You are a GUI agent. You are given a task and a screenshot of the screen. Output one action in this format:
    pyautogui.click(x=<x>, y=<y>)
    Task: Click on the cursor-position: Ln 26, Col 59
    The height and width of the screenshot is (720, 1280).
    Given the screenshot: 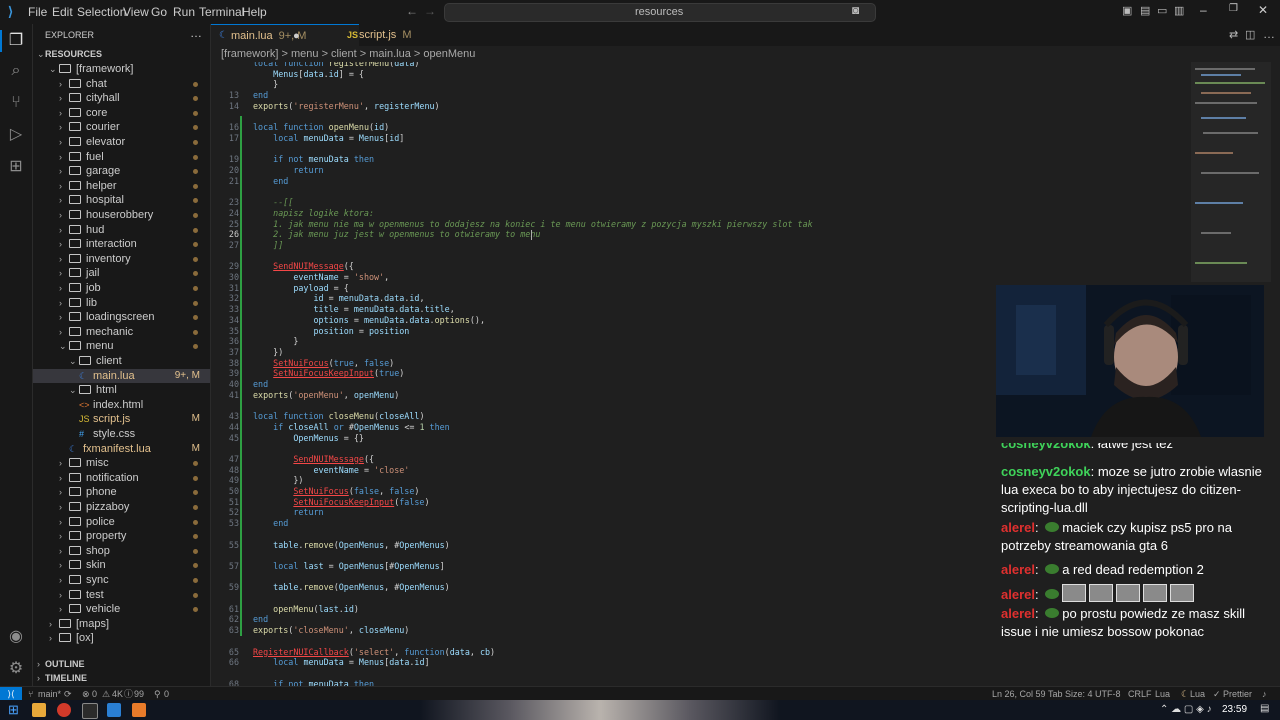 What is the action you would take?
    pyautogui.click(x=1019, y=694)
    